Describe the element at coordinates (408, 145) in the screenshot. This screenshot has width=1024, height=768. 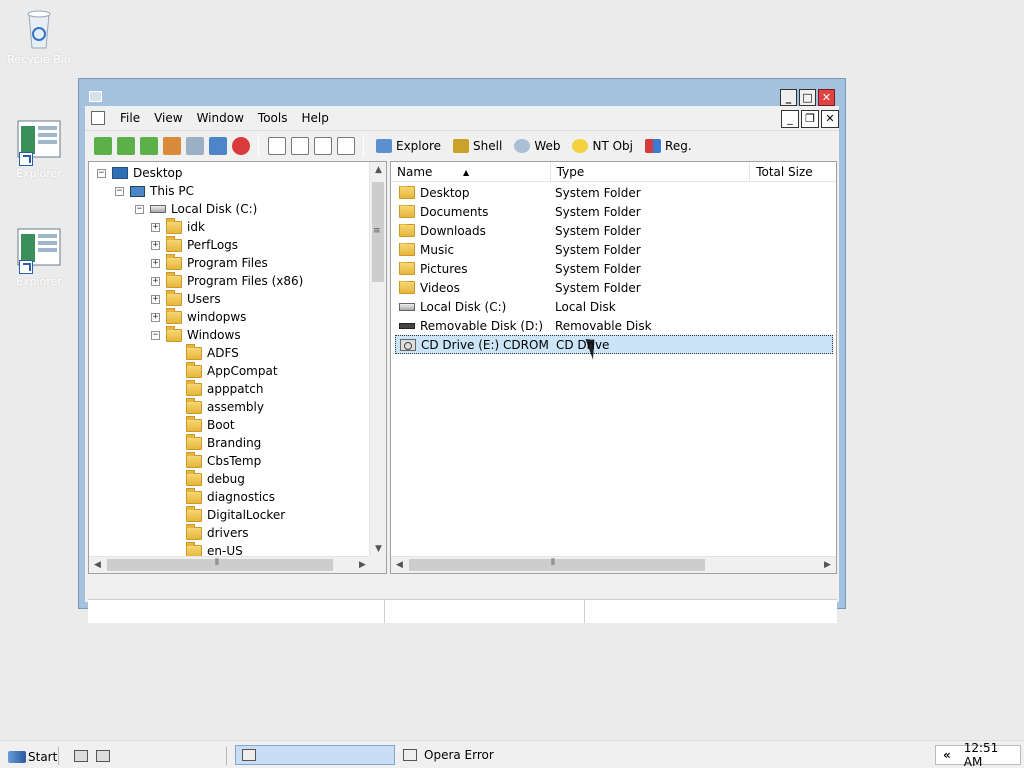
I see `explore-button: Explore` at that location.